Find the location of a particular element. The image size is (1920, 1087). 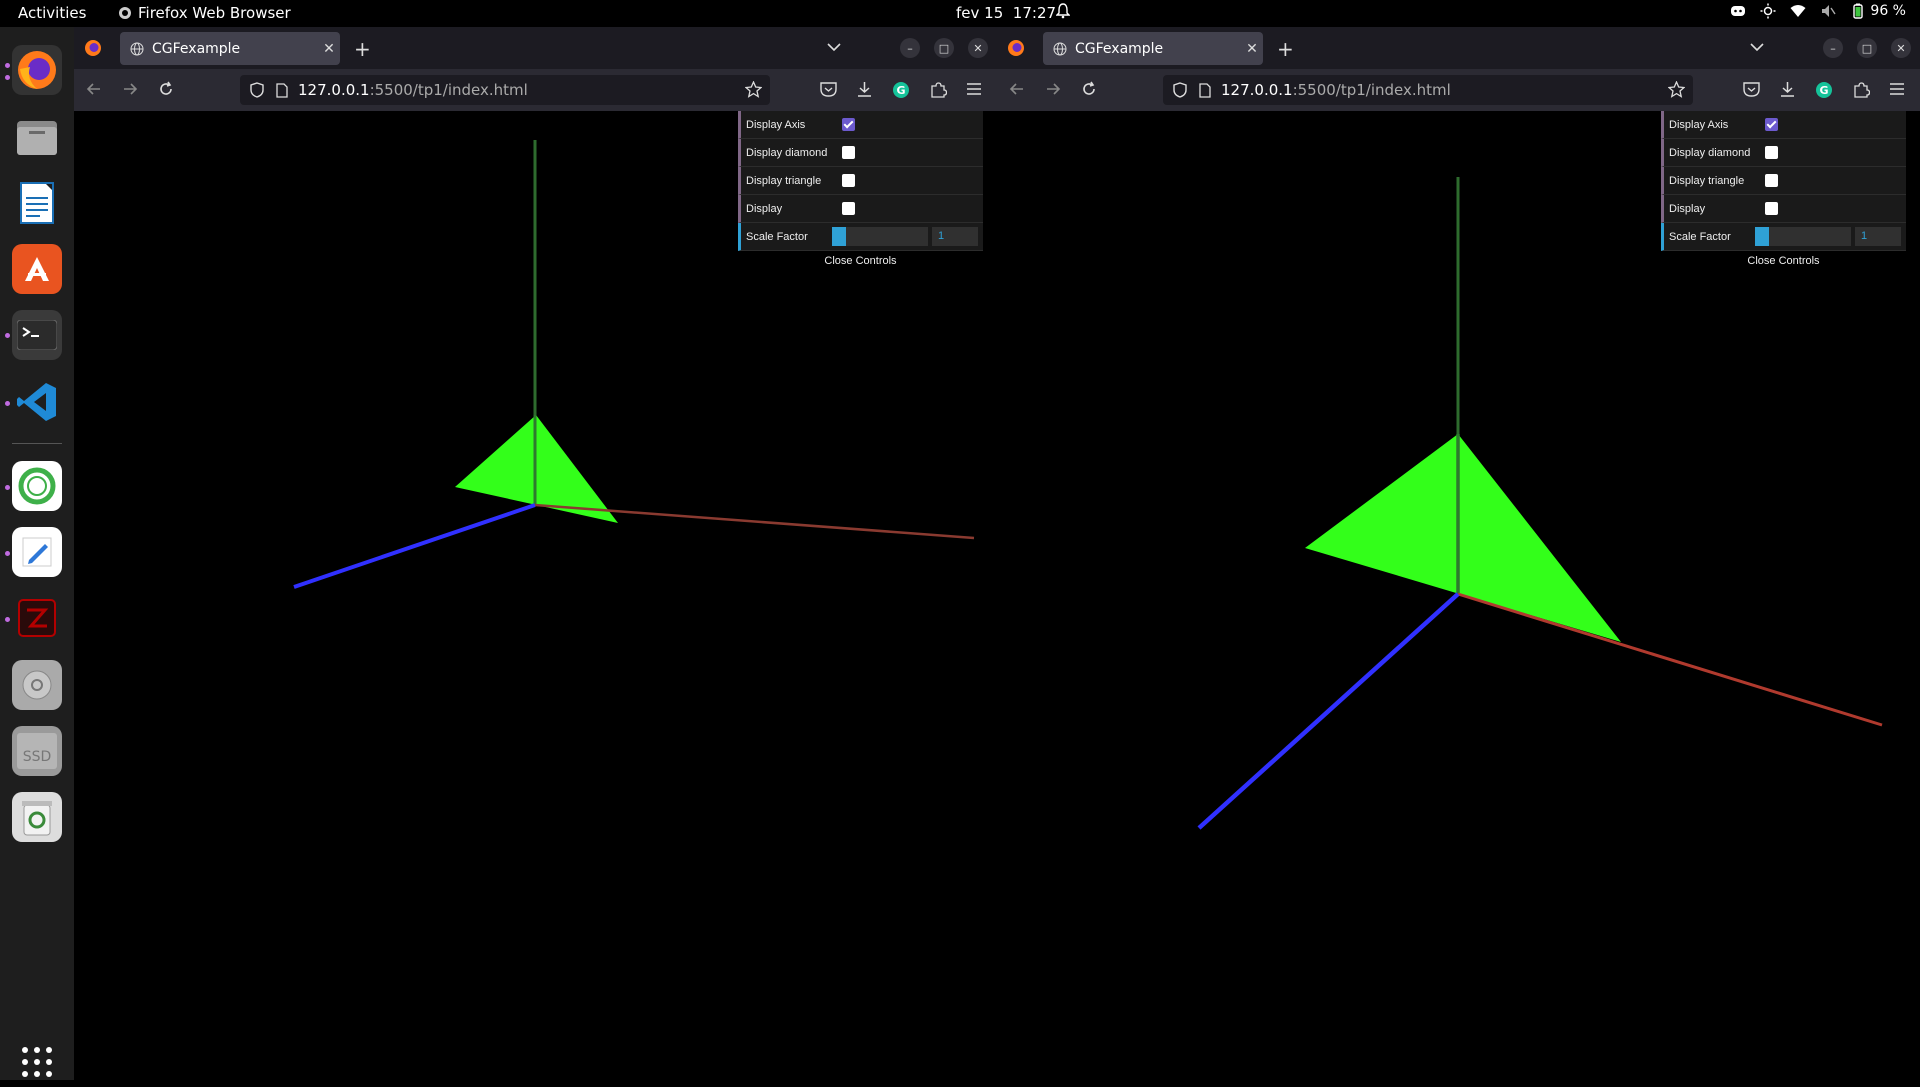

clock: fev 15 17:27 is located at coordinates (1006, 13).